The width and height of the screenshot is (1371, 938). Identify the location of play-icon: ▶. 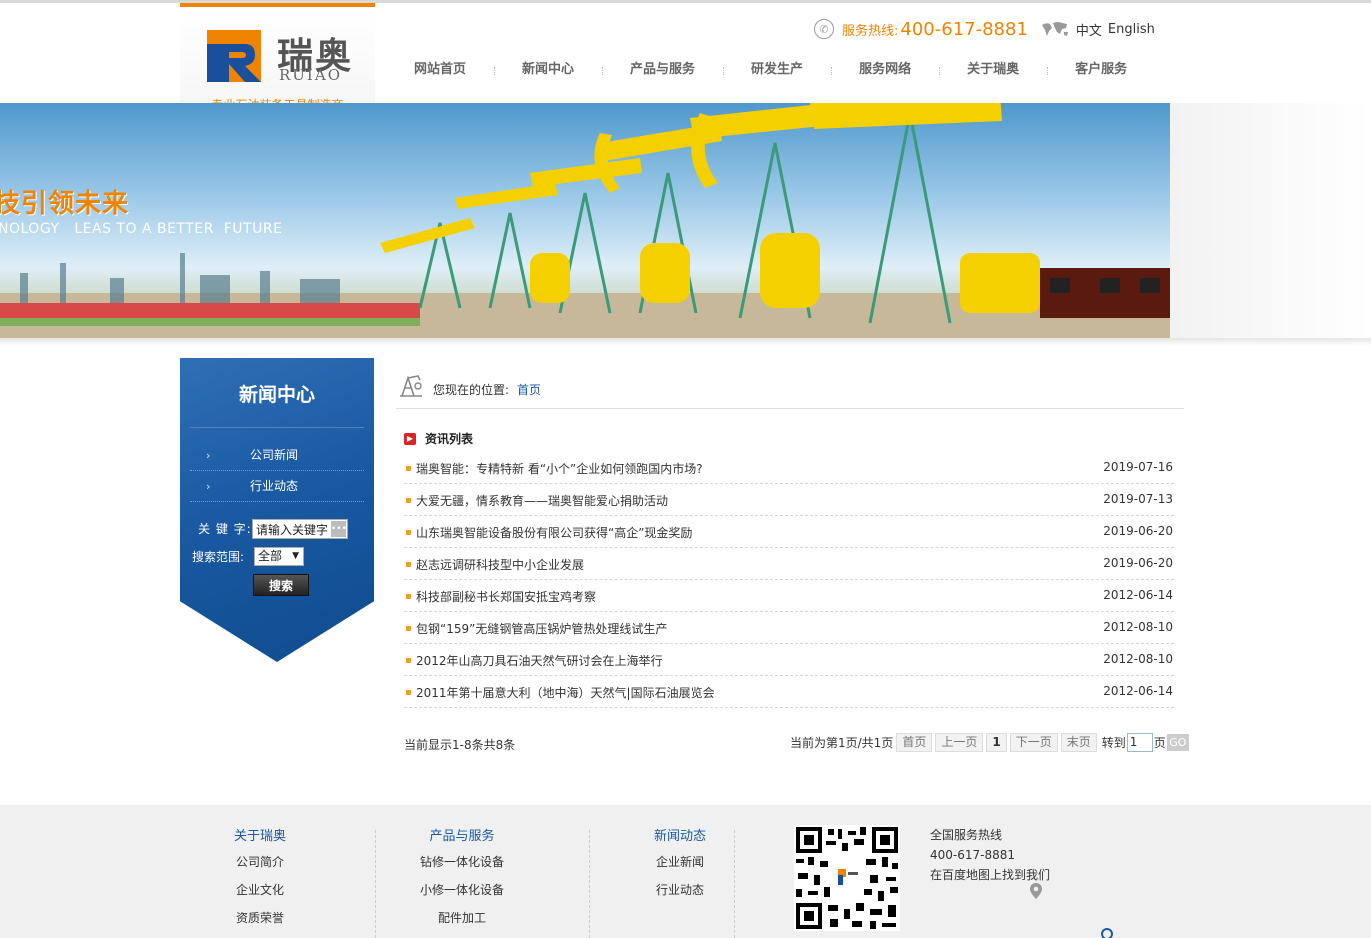
(410, 438).